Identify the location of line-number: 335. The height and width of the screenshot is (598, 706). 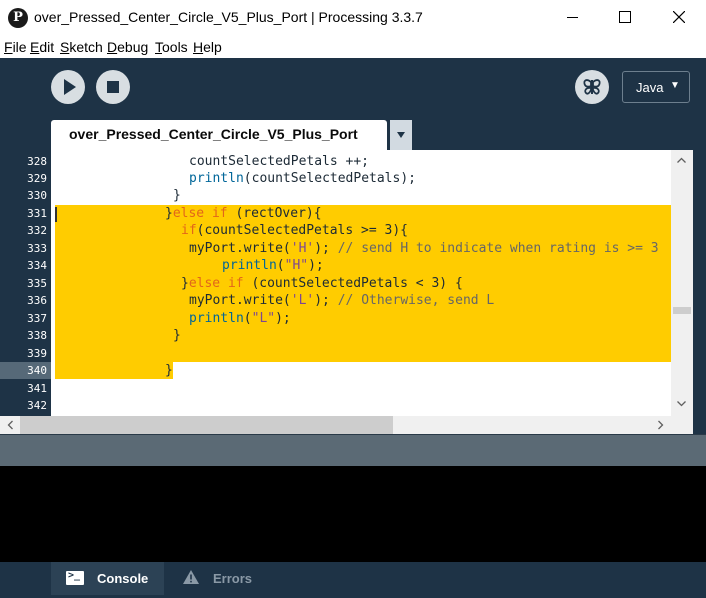
(37, 283).